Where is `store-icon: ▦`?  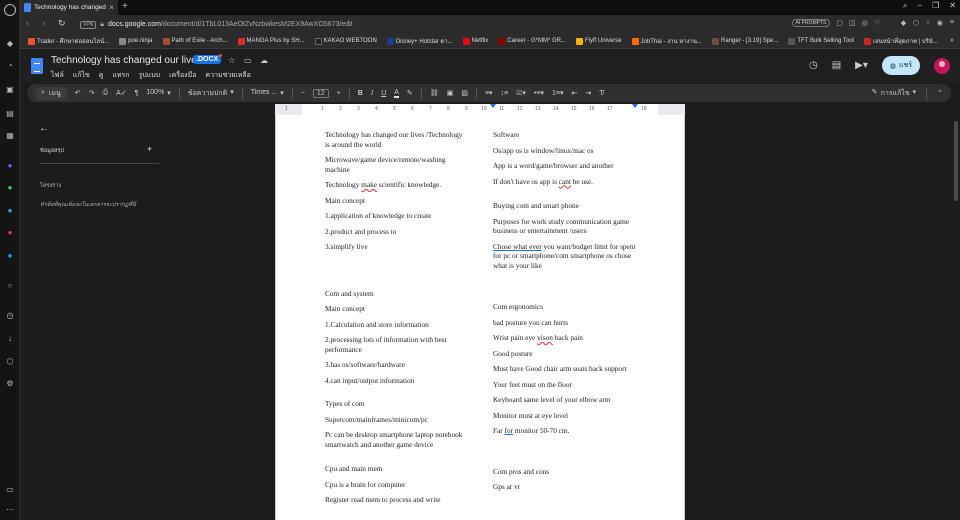
store-icon: ▦ is located at coordinates (10, 136).